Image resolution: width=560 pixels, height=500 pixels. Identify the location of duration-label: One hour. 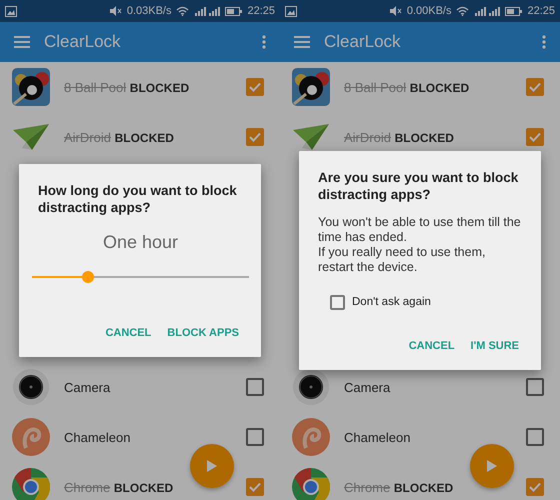
(141, 242).